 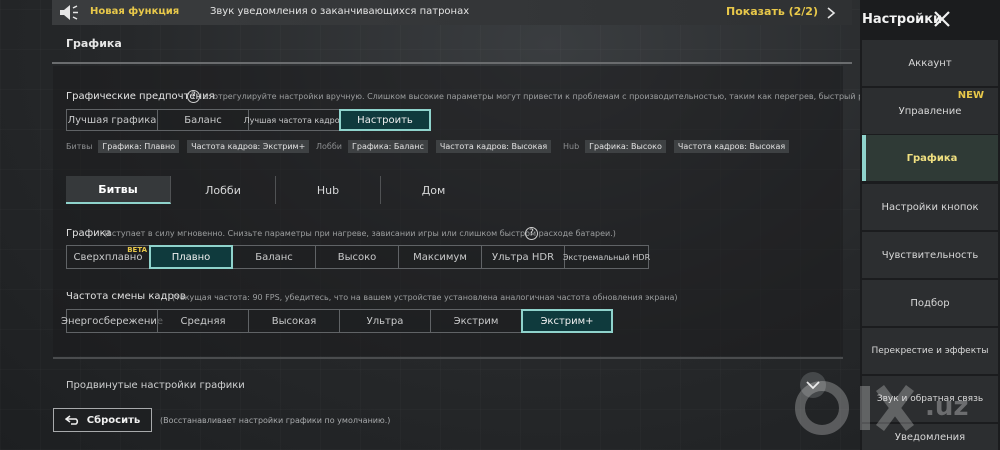 I want to click on new-feature-label: Новая функция, so click(x=135, y=11).